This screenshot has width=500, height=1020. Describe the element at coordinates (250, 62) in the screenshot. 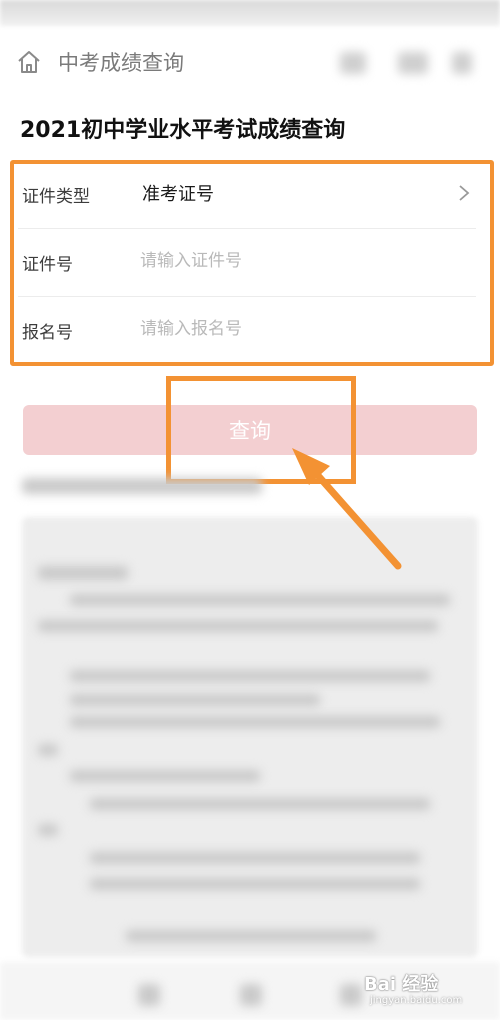

I see `nav-bar: 中考成绩查询` at that location.